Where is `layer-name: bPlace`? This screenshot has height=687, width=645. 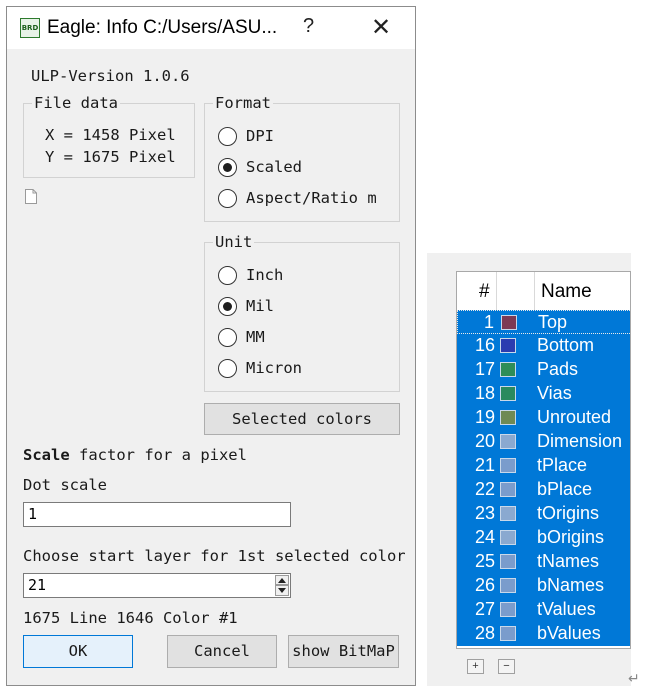 layer-name: bPlace is located at coordinates (565, 489).